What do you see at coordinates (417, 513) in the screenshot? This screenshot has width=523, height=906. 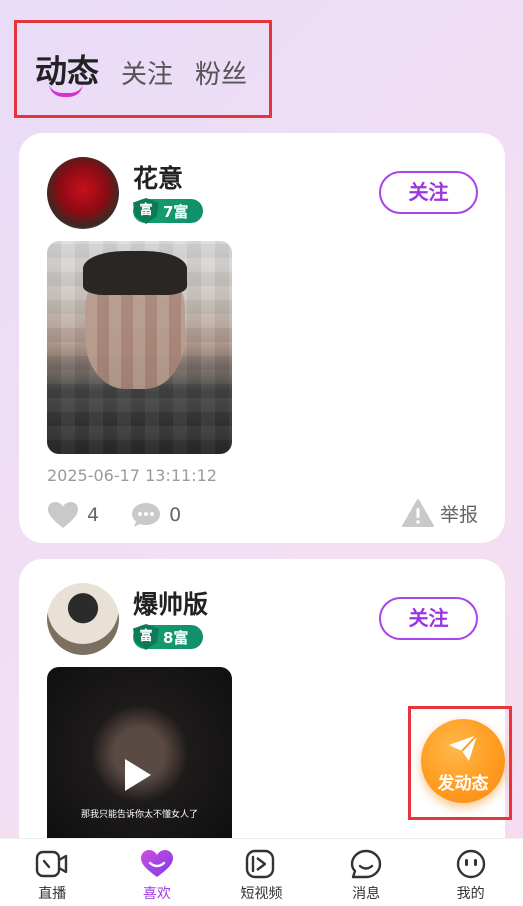 I see `warning-icon` at bounding box center [417, 513].